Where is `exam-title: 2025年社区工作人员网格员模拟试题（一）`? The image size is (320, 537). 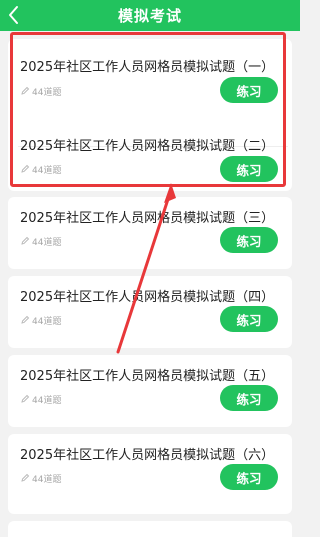
exam-title: 2025年社区工作人员网格员模拟试题（一） is located at coordinates (147, 67).